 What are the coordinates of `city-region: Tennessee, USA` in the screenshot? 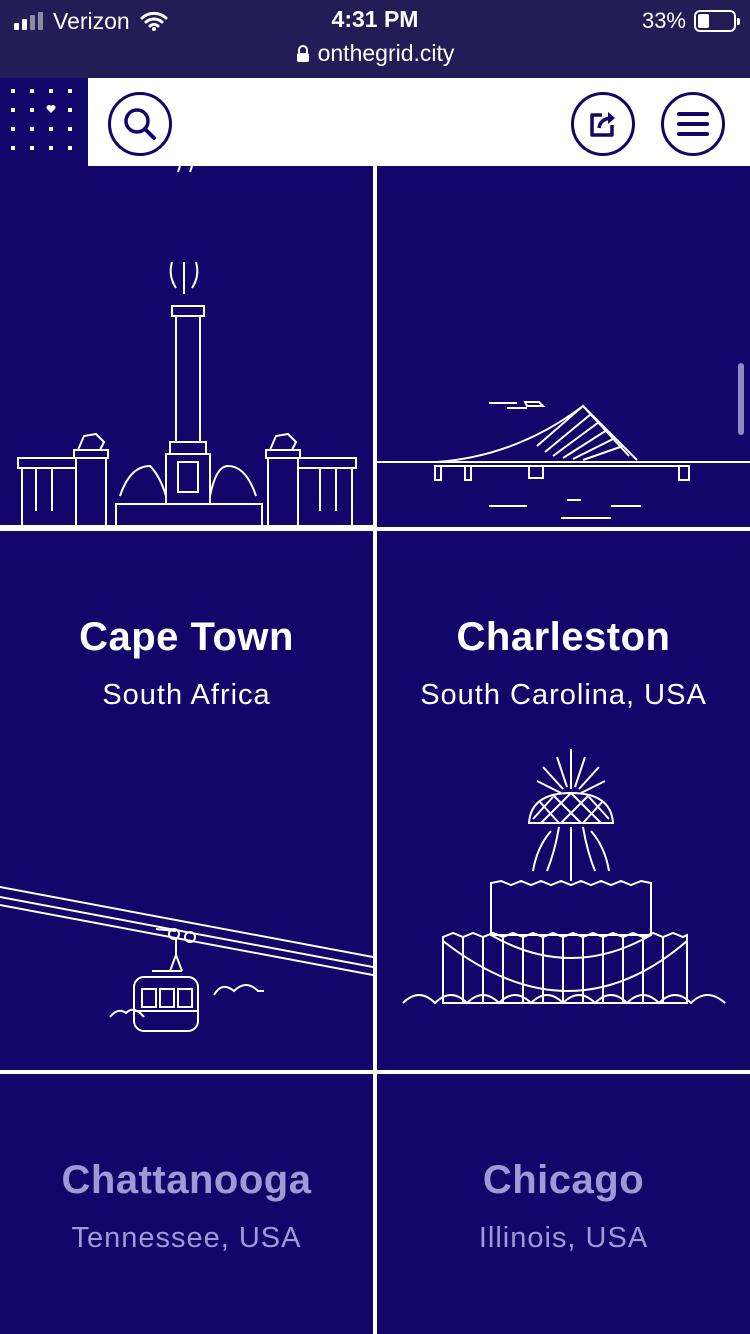 It's located at (186, 1238).